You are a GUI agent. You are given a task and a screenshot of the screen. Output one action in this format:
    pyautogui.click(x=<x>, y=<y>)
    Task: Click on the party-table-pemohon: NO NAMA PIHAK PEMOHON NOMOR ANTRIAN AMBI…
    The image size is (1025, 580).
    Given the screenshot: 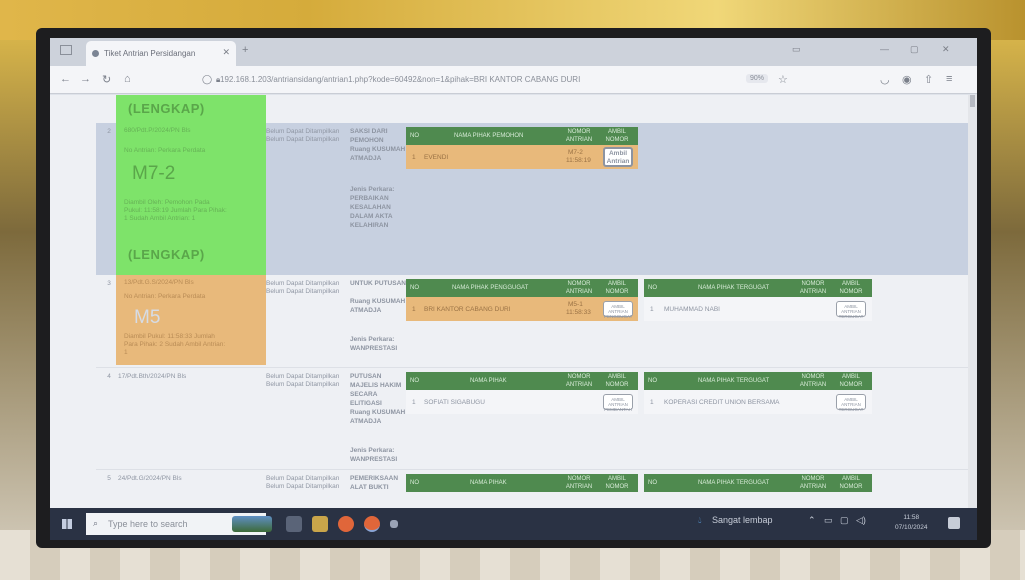 What is the action you would take?
    pyautogui.click(x=522, y=149)
    